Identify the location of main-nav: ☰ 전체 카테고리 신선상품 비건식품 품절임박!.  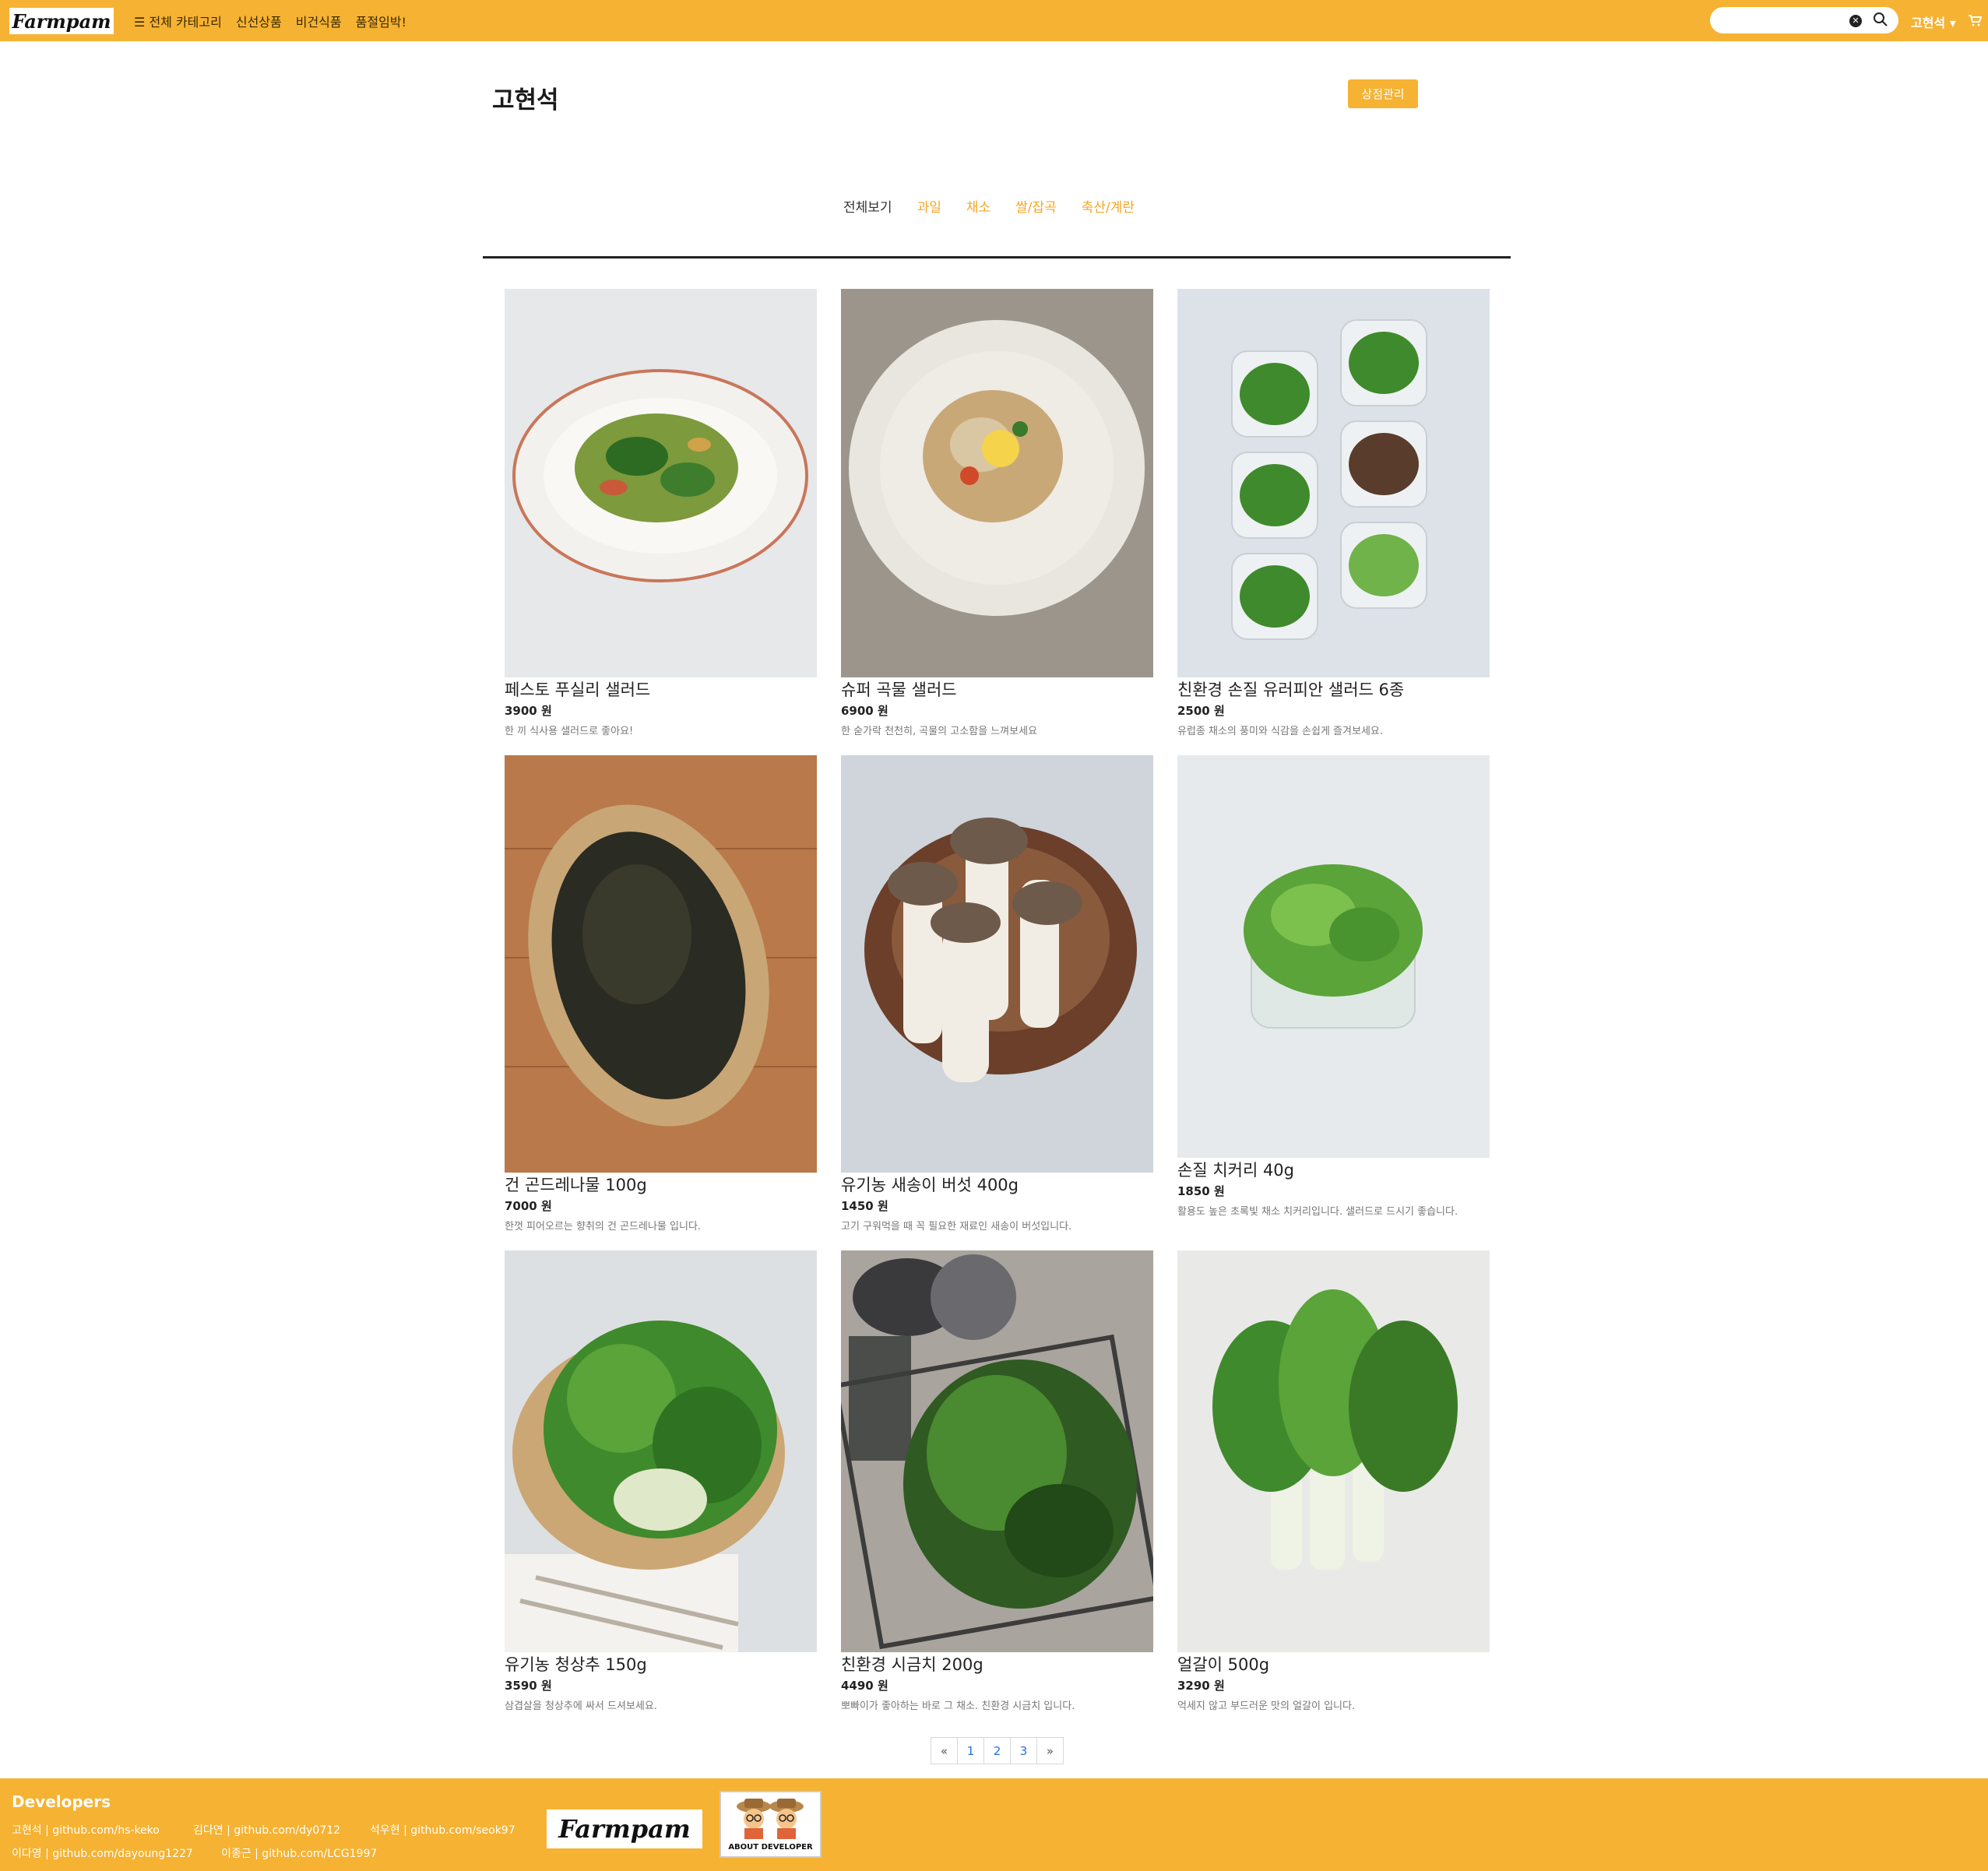
(270, 21).